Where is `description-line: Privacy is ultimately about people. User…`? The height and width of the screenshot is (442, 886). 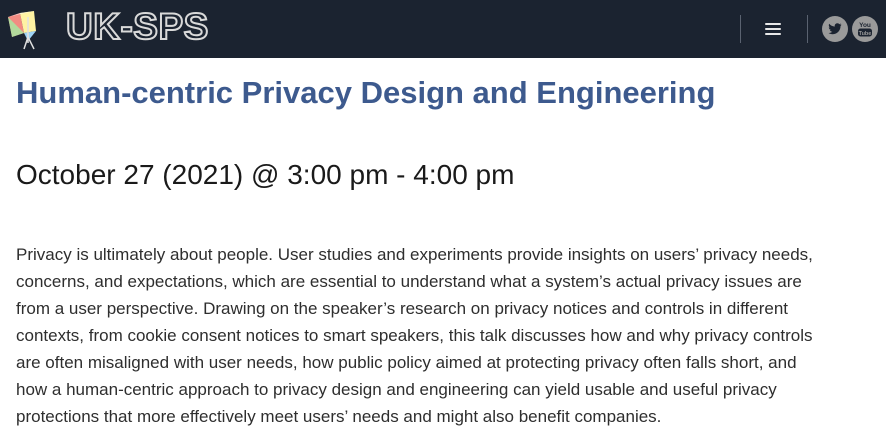
description-line: Privacy is ultimately about people. User… is located at coordinates (414, 254).